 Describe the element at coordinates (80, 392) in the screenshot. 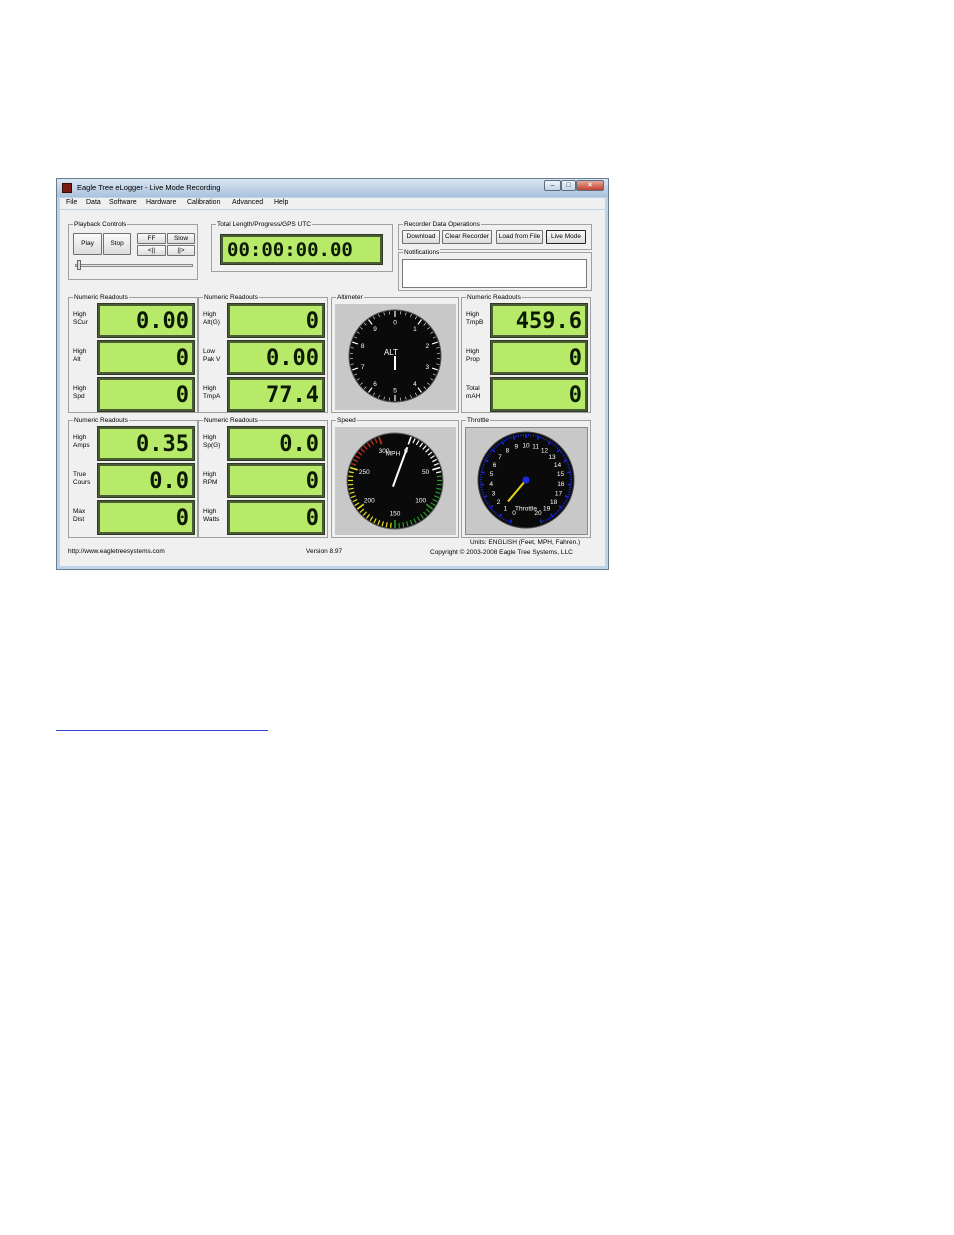

I see `readout-name: High Spd` at that location.